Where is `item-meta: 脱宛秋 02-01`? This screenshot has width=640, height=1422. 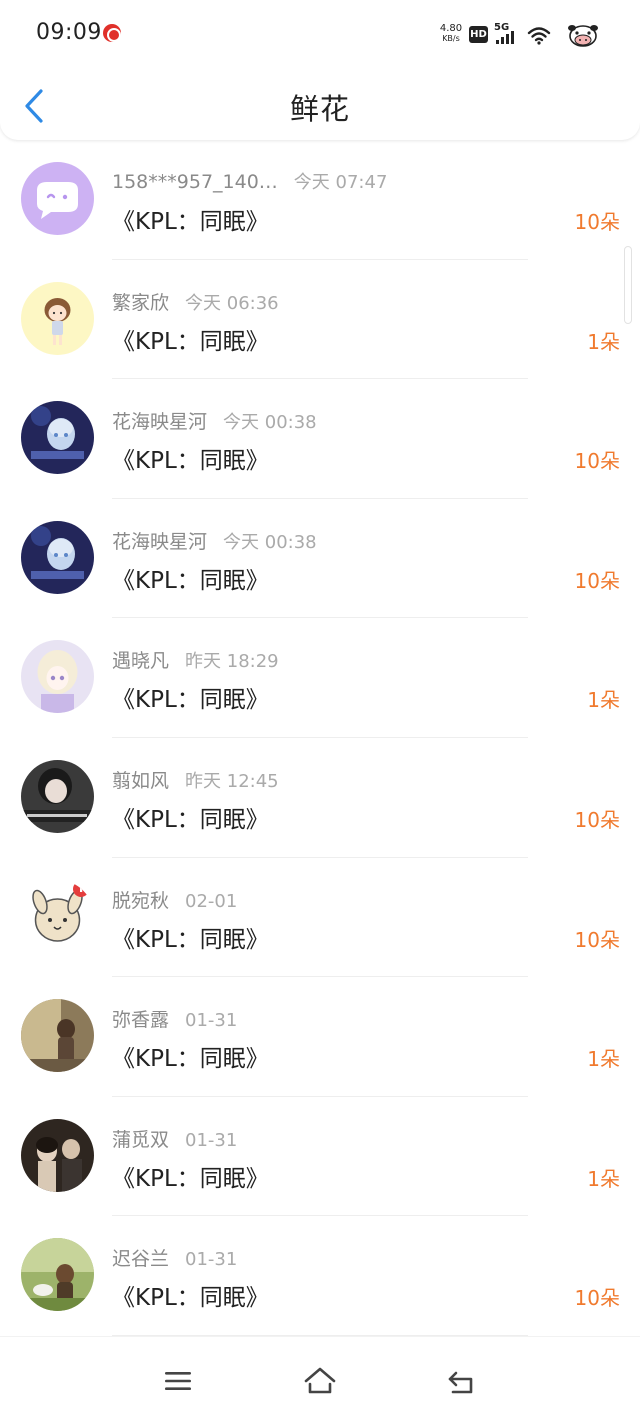 item-meta: 脱宛秋 02-01 is located at coordinates (174, 900).